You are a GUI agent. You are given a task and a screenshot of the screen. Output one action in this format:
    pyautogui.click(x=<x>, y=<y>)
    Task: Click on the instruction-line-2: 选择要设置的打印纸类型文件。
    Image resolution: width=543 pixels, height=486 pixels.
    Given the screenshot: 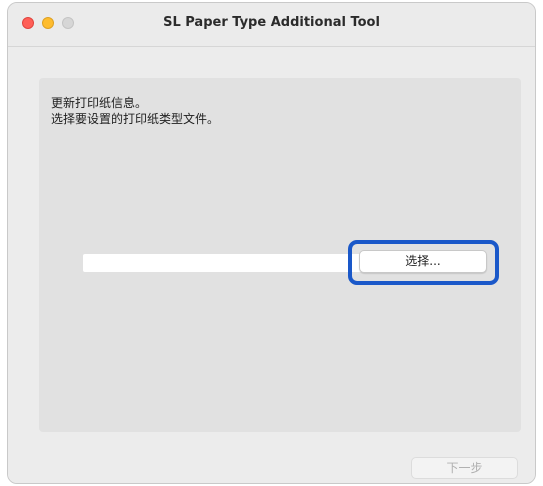 What is the action you would take?
    pyautogui.click(x=135, y=119)
    